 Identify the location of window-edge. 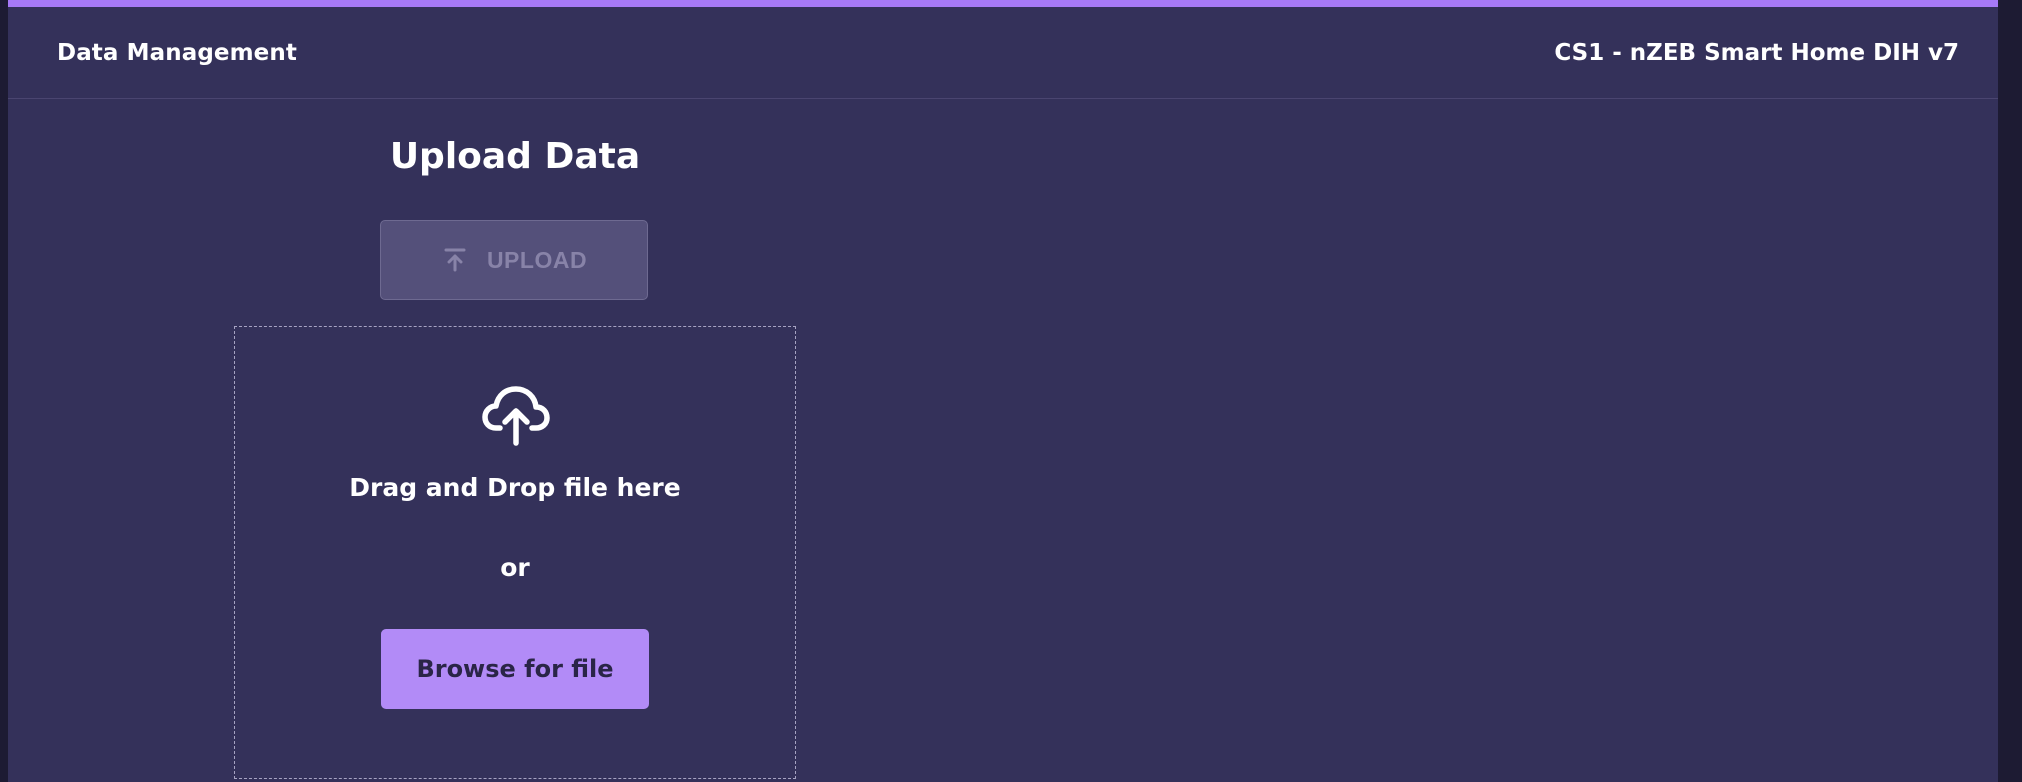
(2010, 391).